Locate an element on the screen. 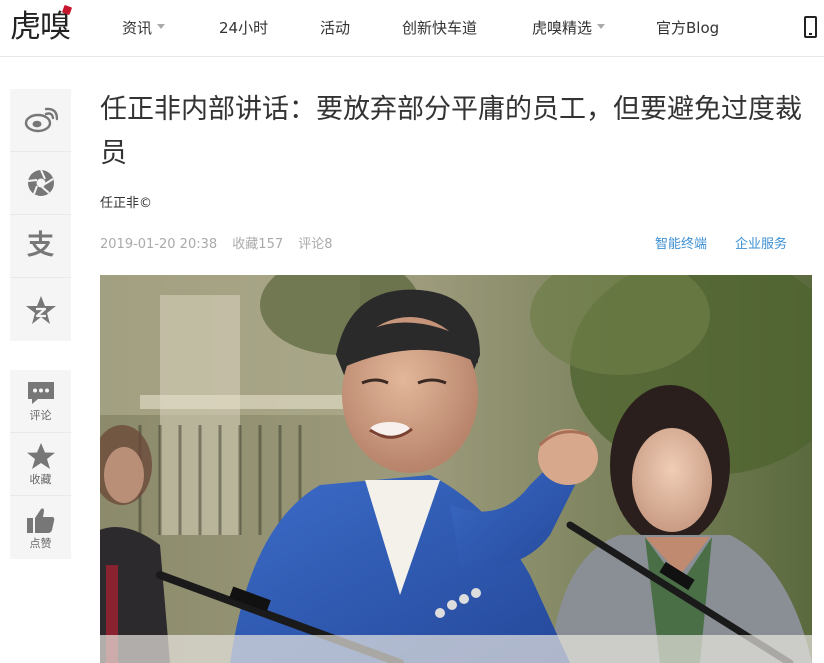 The image size is (824, 663). comment-button: 评论 is located at coordinates (40, 401).